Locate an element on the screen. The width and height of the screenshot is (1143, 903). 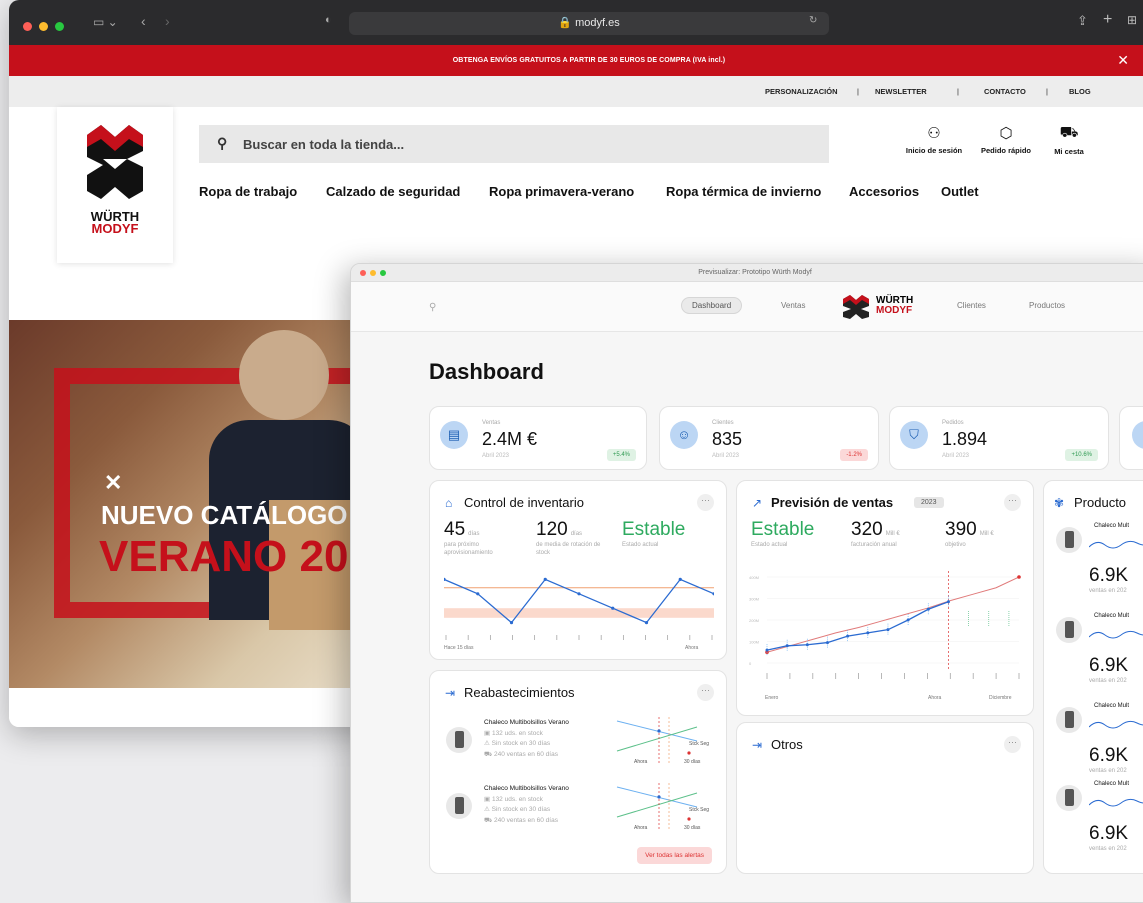
metric-status: Estable Estado actual is located at coordinates (653, 534).